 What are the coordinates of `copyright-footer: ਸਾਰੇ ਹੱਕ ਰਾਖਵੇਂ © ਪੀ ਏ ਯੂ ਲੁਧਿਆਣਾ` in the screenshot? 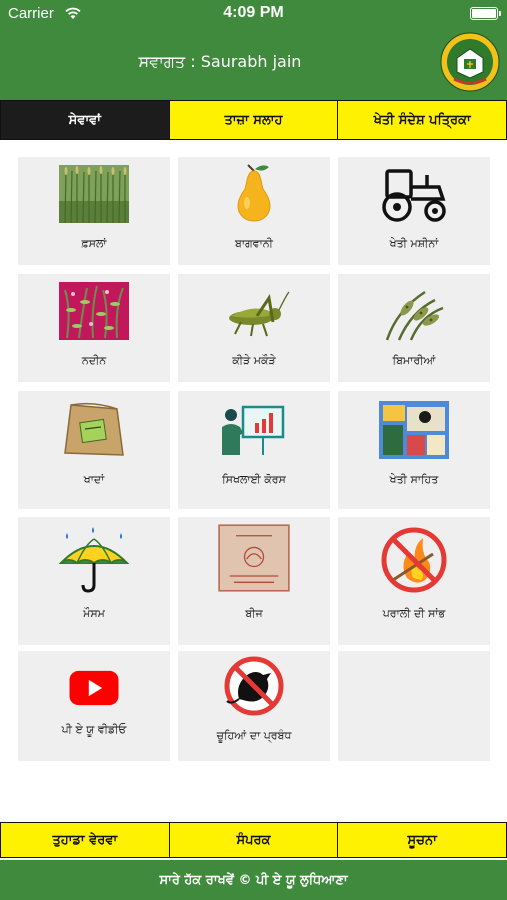 It's located at (253, 880).